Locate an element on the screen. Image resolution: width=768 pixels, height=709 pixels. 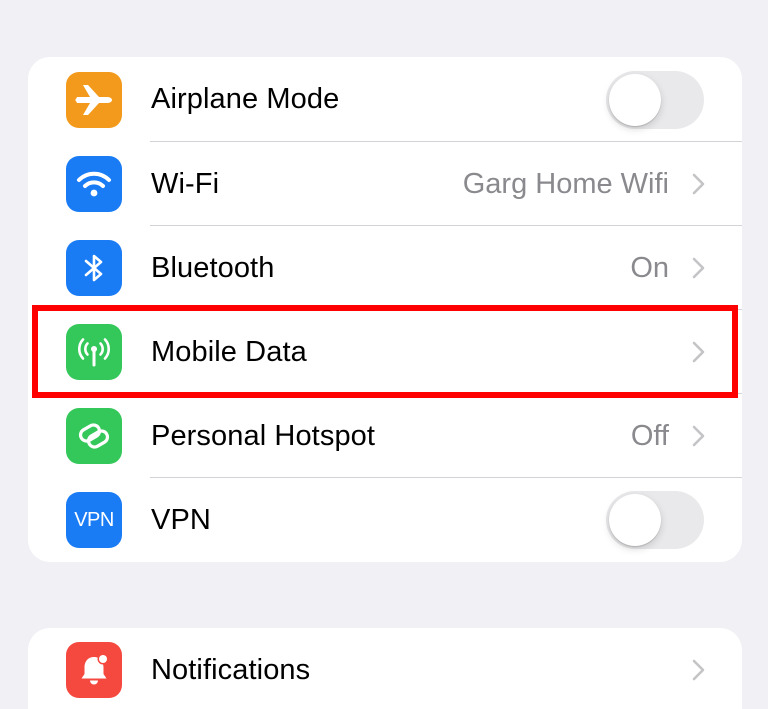
vpn-label: VPN is located at coordinates (181, 519).